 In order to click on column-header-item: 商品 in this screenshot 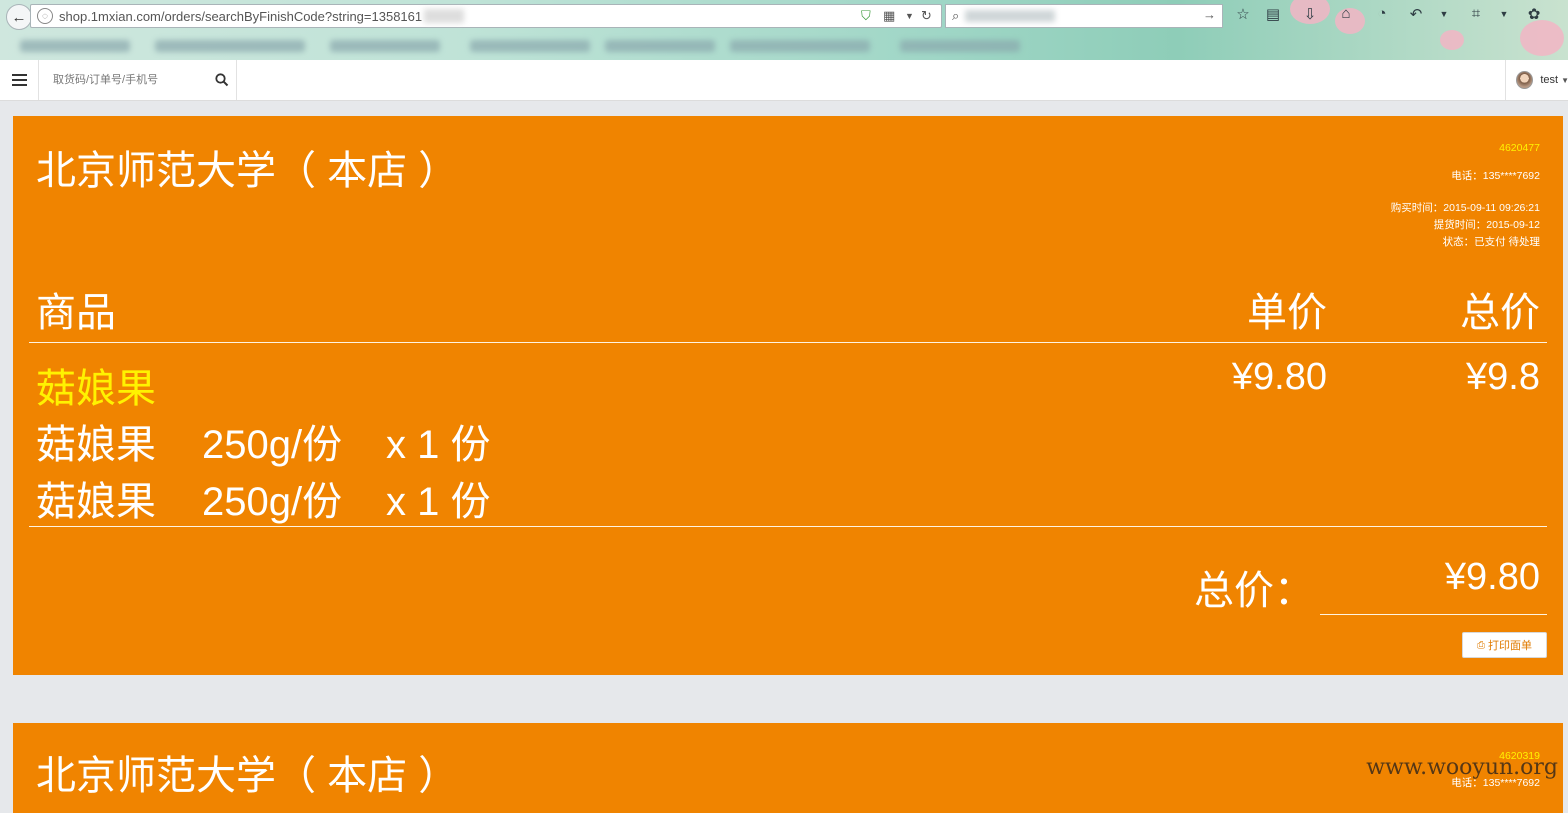, I will do `click(76, 313)`.